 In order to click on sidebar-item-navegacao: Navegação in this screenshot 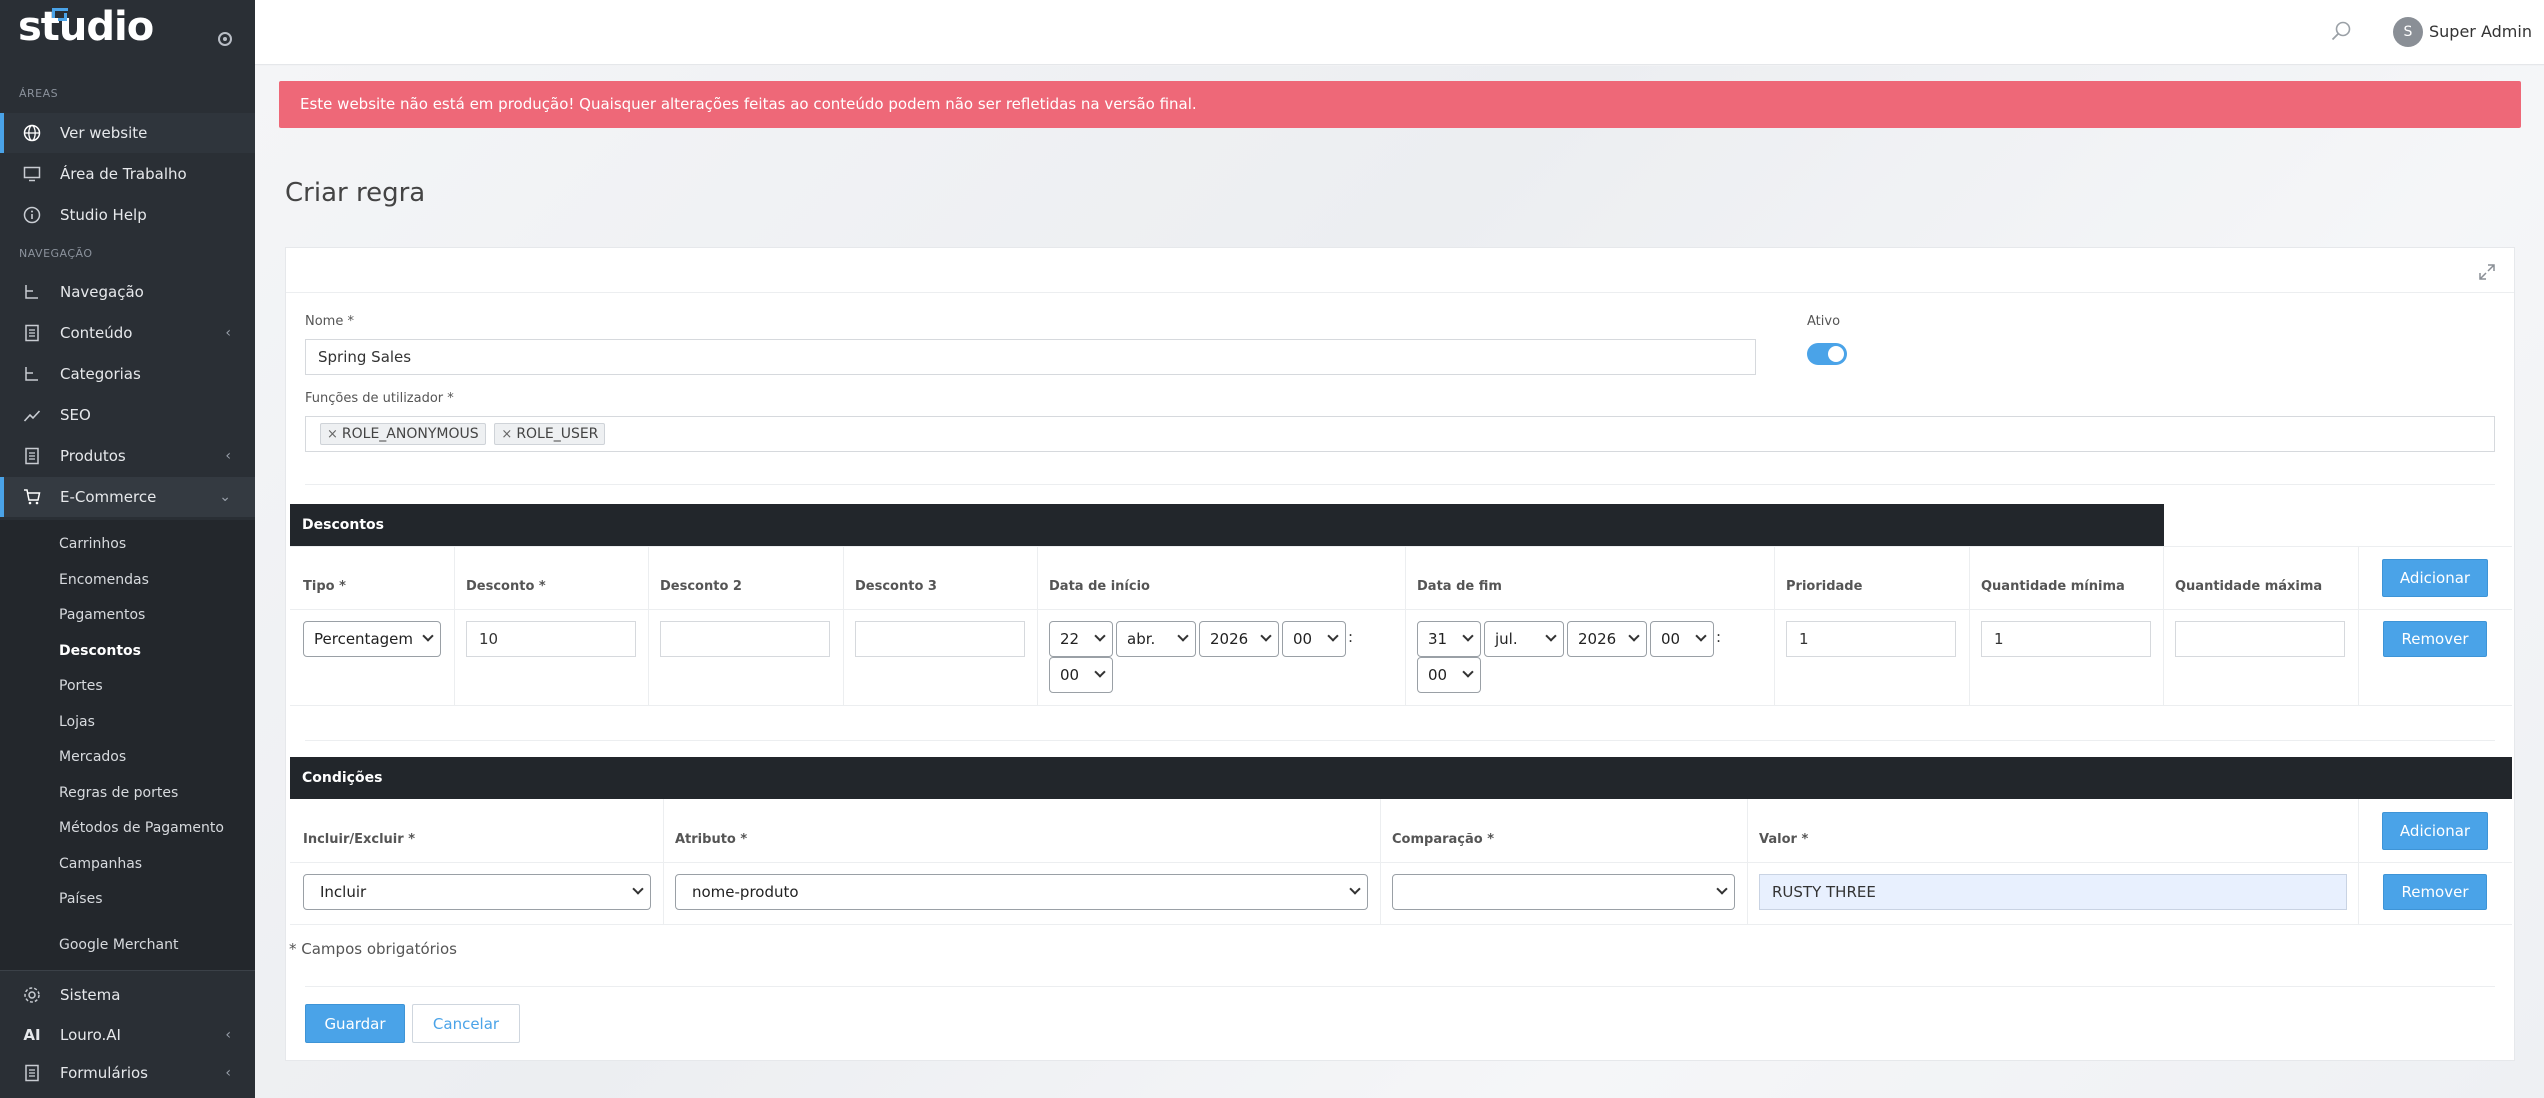, I will do `click(127, 292)`.